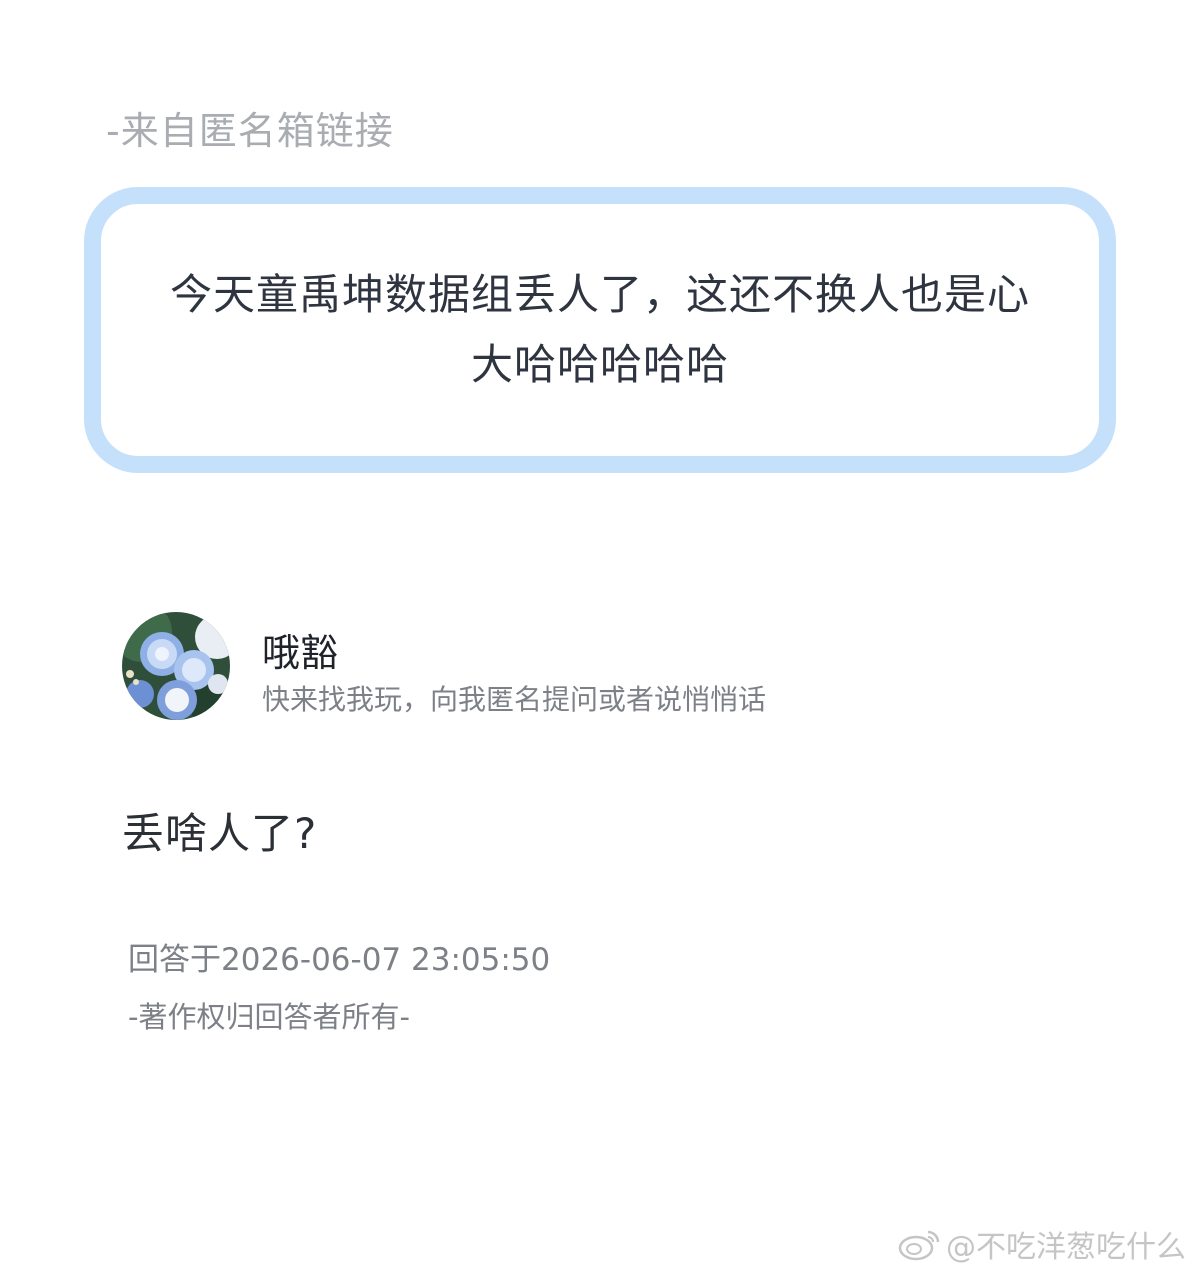  Describe the element at coordinates (300, 649) in the screenshot. I see `nickname: 哦豁` at that location.